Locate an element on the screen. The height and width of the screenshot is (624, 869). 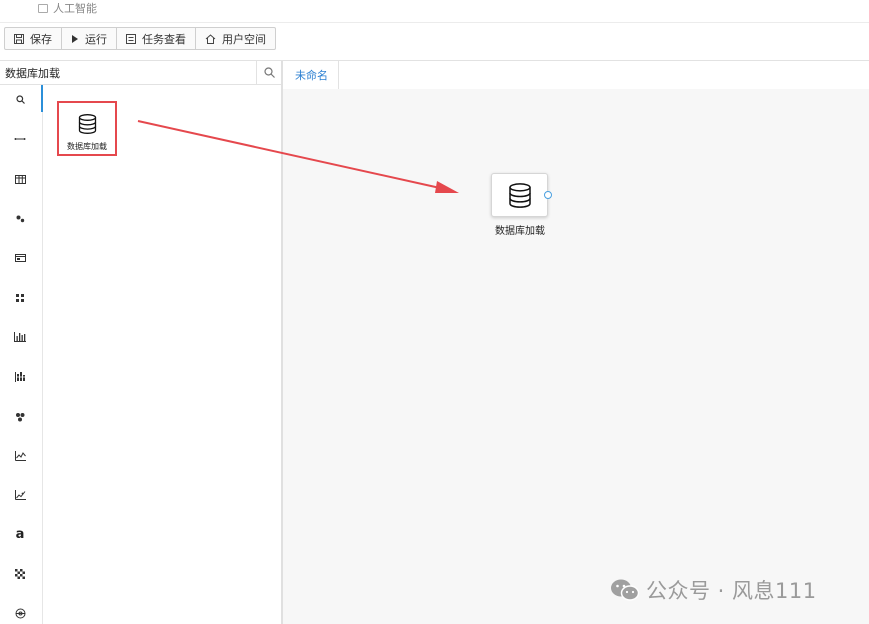
drag-arrow-annotation is located at coordinates (298, 156).